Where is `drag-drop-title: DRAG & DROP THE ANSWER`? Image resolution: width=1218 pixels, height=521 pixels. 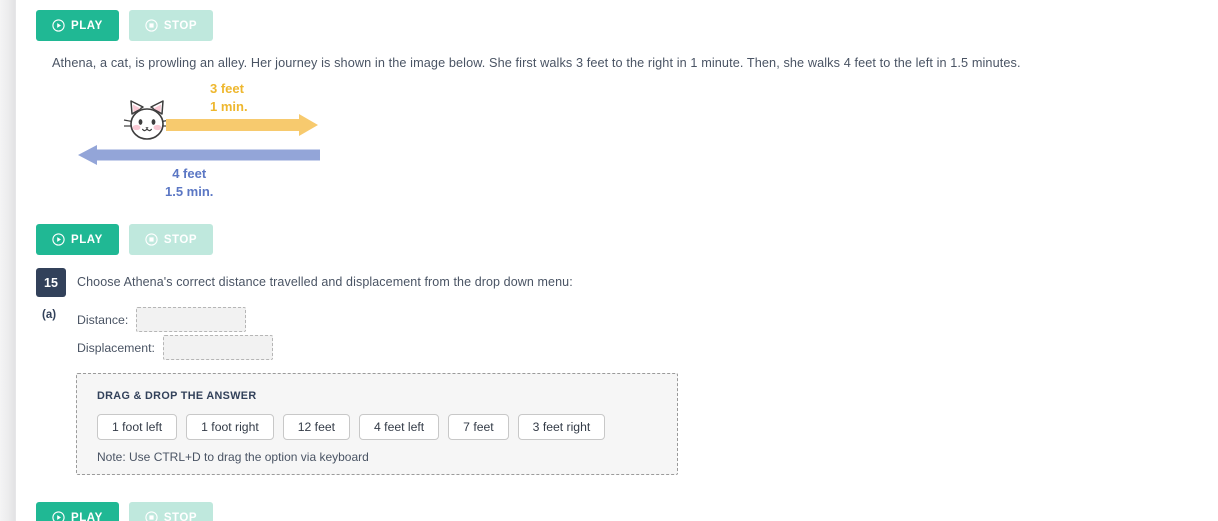 drag-drop-title: DRAG & DROP THE ANSWER is located at coordinates (177, 396).